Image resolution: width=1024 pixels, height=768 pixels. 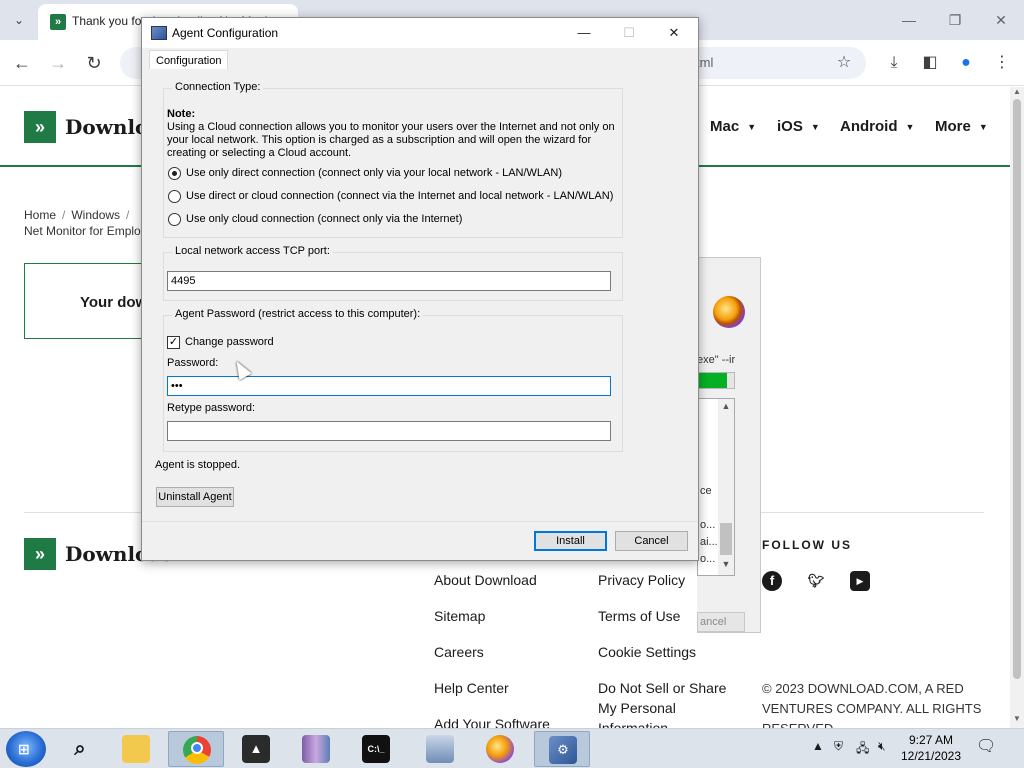 What do you see at coordinates (256, 749) in the screenshot?
I see `taskbar-photos: ▲` at bounding box center [256, 749].